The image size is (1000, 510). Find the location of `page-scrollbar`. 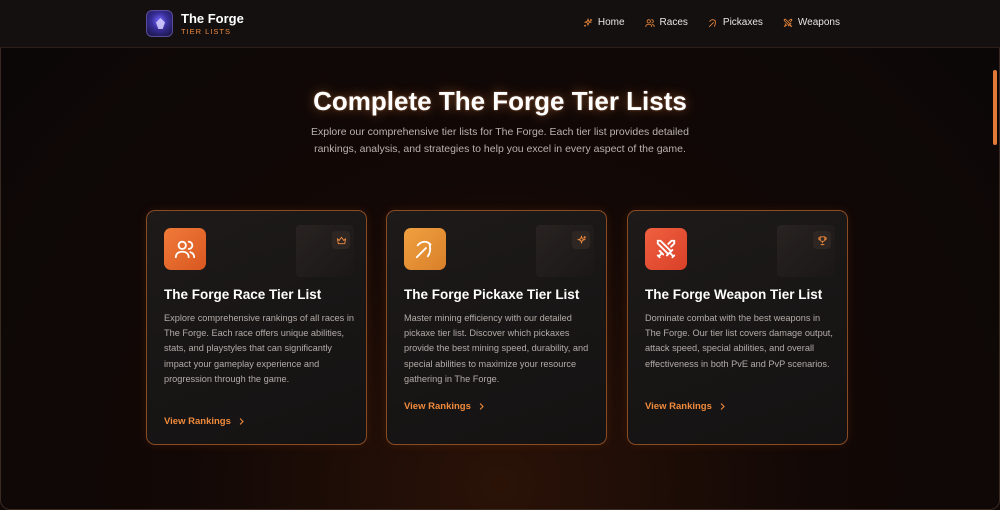

page-scrollbar is located at coordinates (995, 107).